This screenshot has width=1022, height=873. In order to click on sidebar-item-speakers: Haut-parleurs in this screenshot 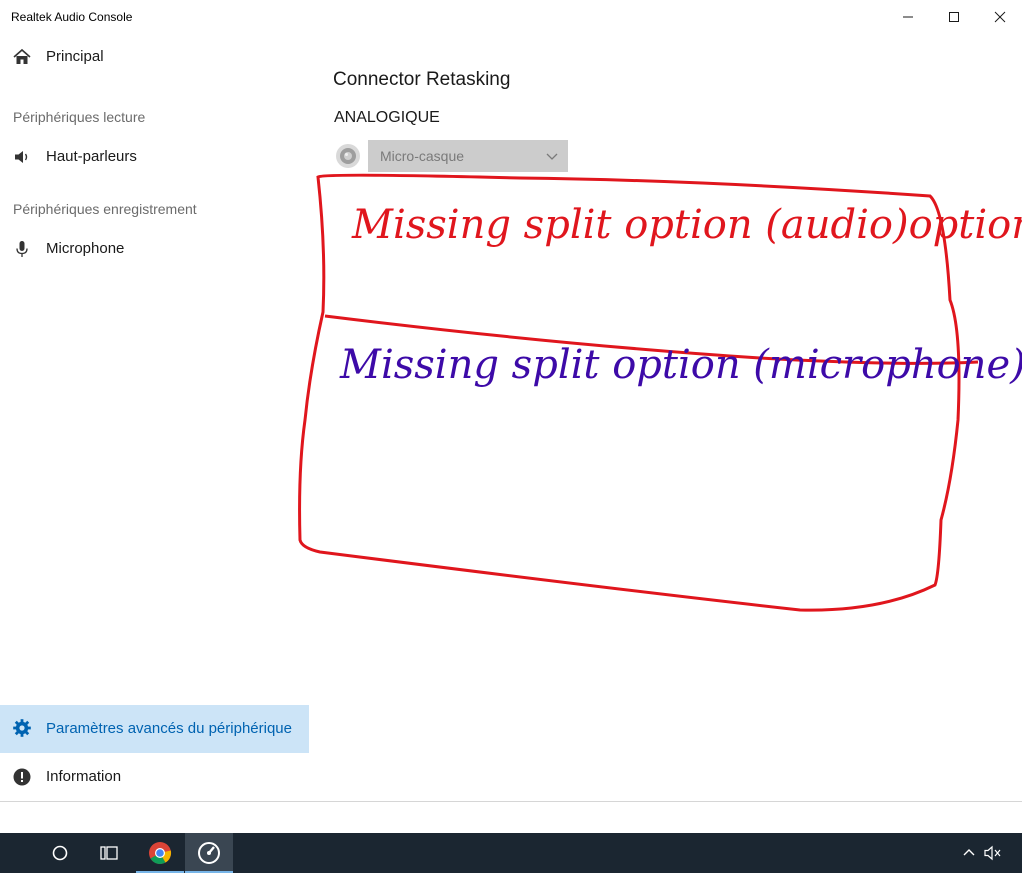, I will do `click(154, 157)`.